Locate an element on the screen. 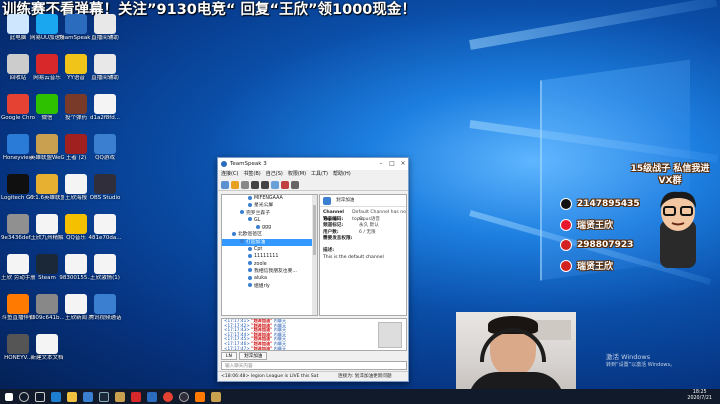 This screenshot has width=720, height=404. desktop-icon: 新建文本文档 is located at coordinates (47, 348).